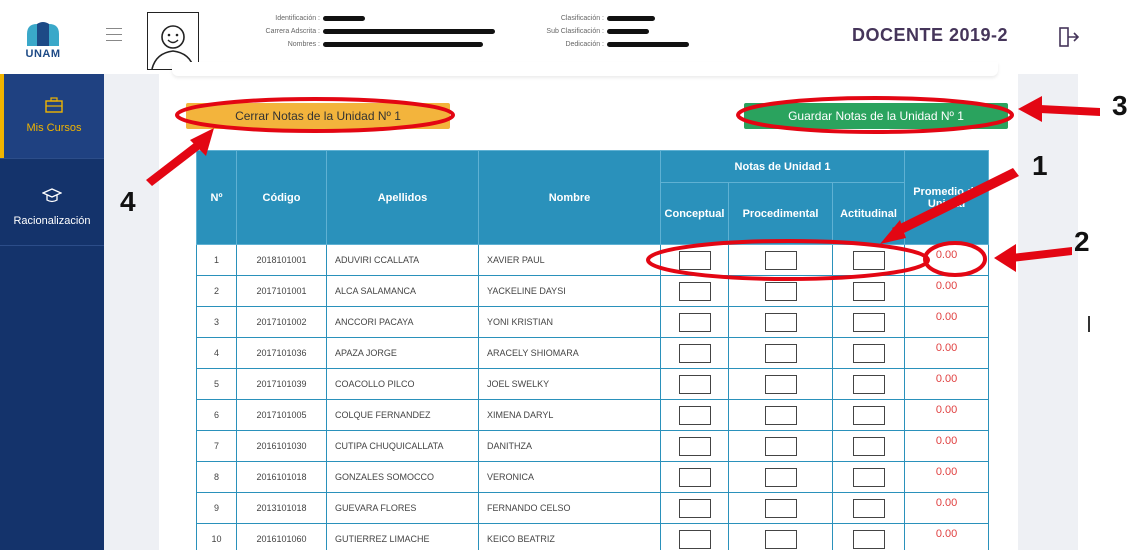 The width and height of the screenshot is (1132, 550). I want to click on row-number: 6, so click(216, 415).